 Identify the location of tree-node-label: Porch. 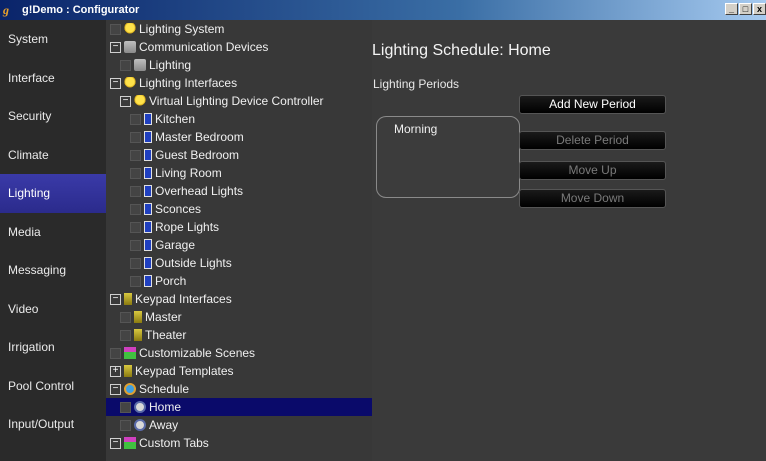
(171, 281).